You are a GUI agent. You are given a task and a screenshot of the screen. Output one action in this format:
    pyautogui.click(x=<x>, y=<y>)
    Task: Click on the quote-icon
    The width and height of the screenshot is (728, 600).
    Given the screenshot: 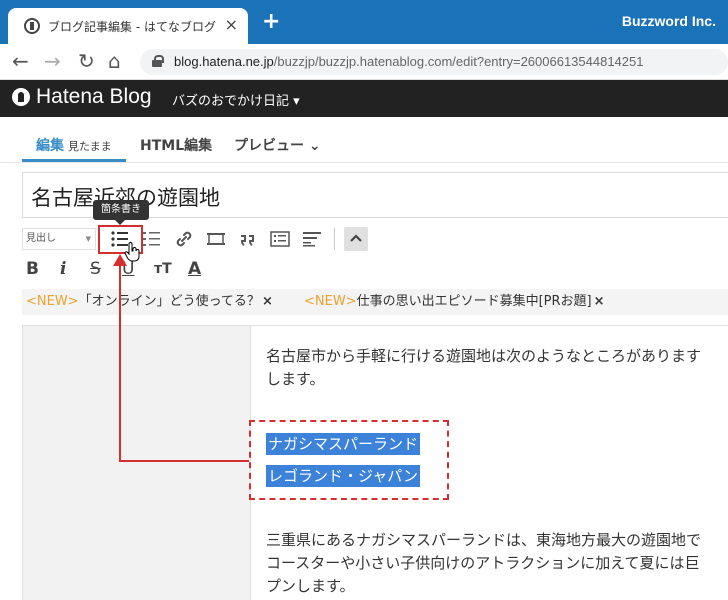 What is the action you would take?
    pyautogui.click(x=248, y=239)
    